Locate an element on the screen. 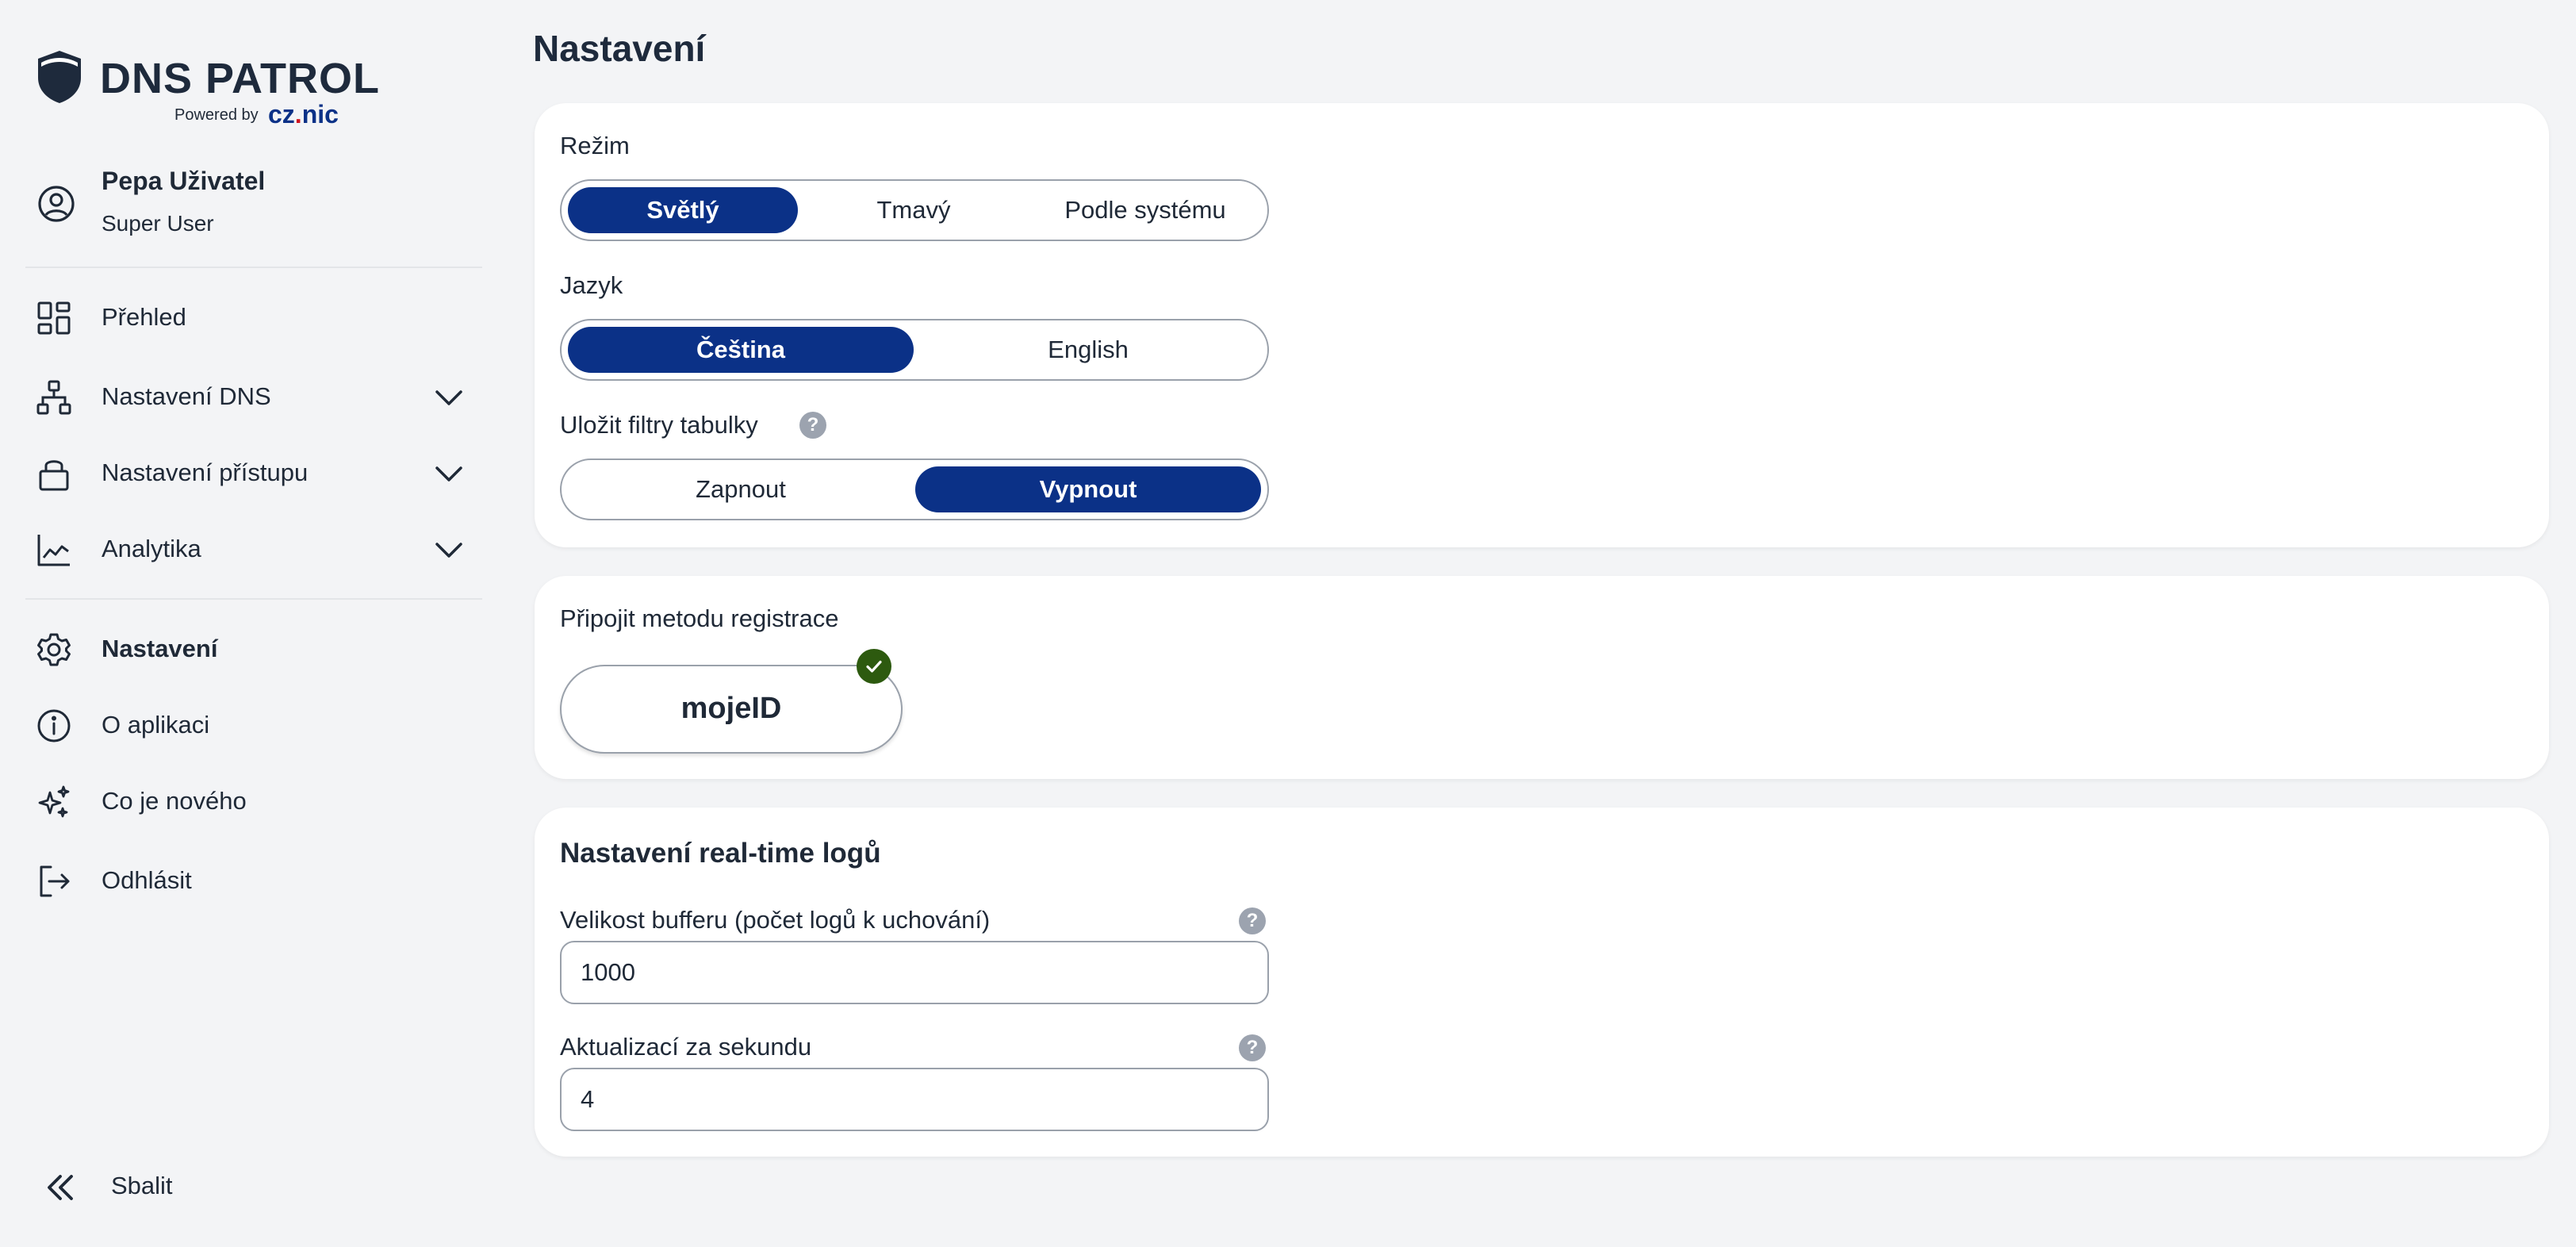  registration-heading: Připojit metodu registrace is located at coordinates (699, 618).